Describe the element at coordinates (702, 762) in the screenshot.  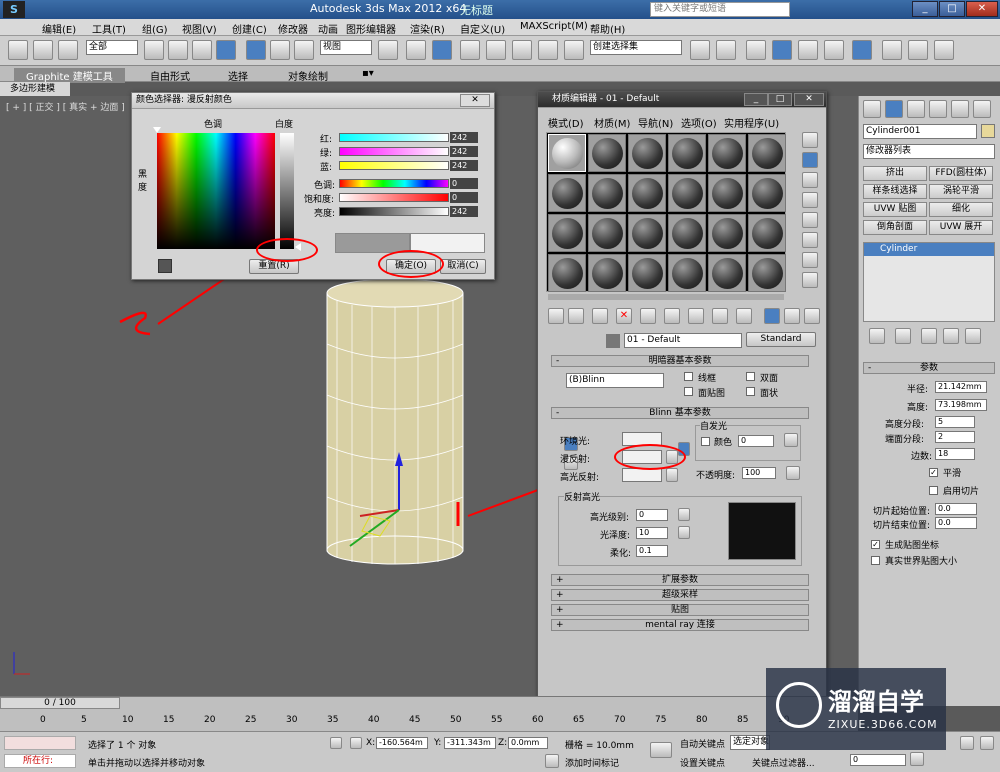
I see `set-key-button: 设置关键点` at that location.